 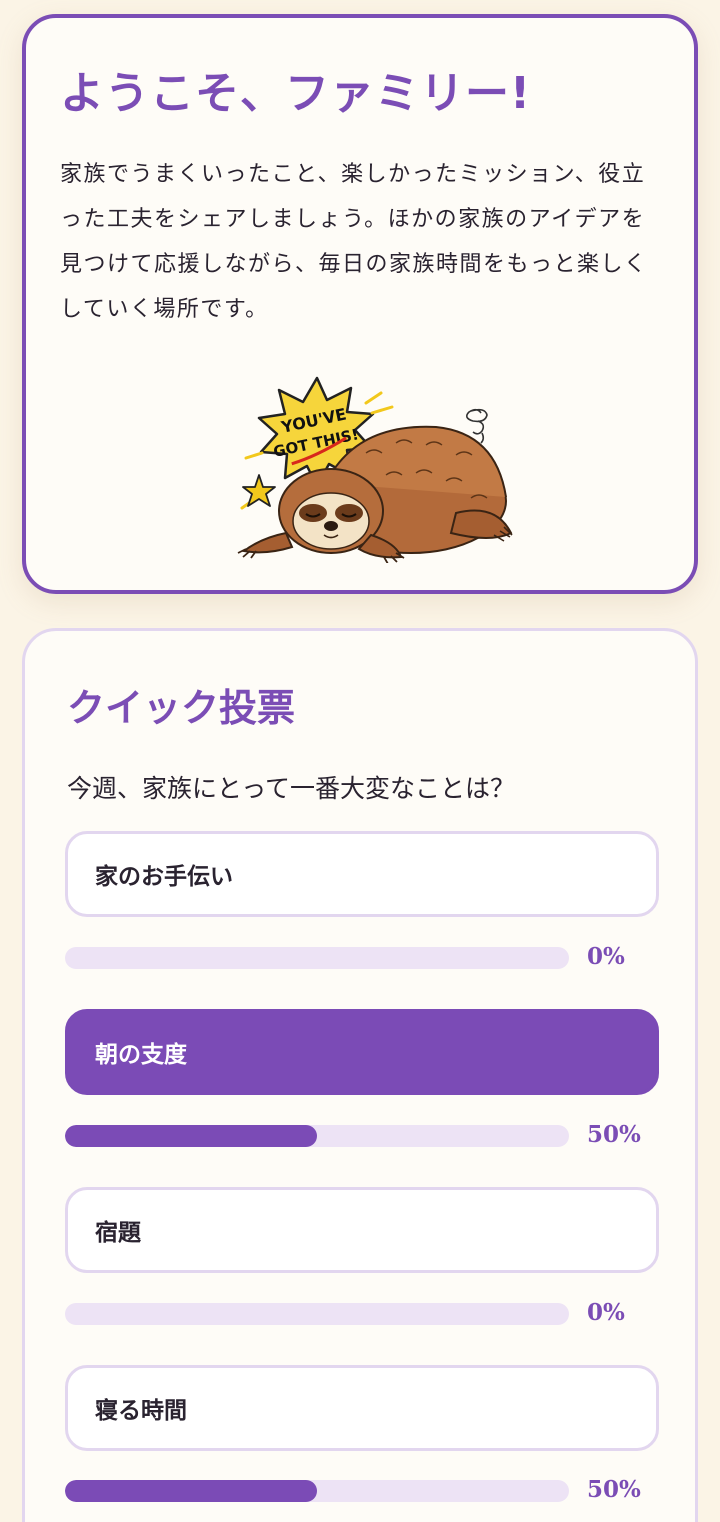 What do you see at coordinates (362, 1408) in the screenshot?
I see `poll-option-bedtime: 寝る時間` at bounding box center [362, 1408].